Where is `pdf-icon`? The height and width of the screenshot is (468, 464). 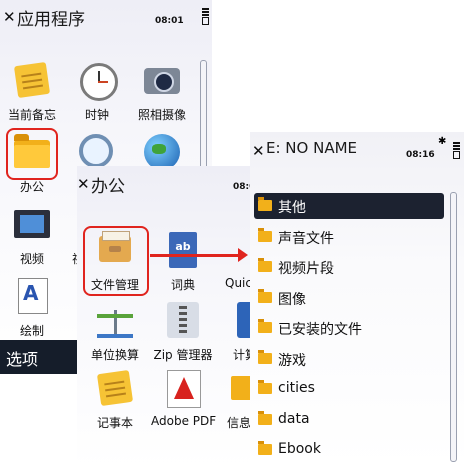
pdf-icon is located at coordinates (184, 389).